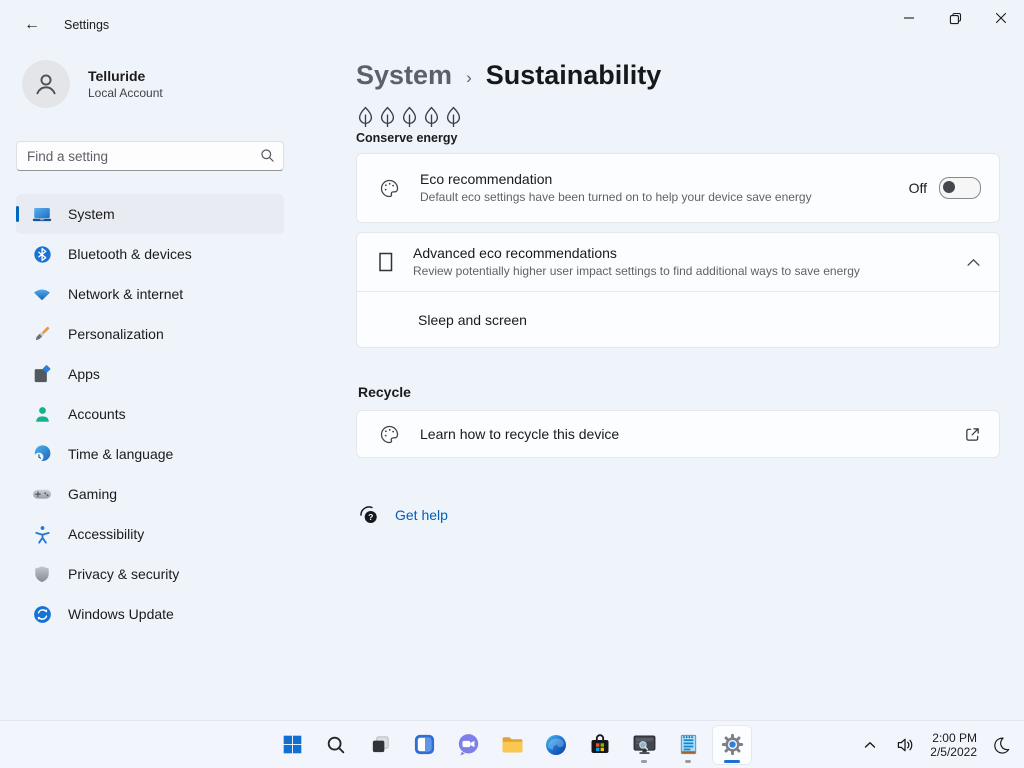  I want to click on person-icon, so click(46, 84).